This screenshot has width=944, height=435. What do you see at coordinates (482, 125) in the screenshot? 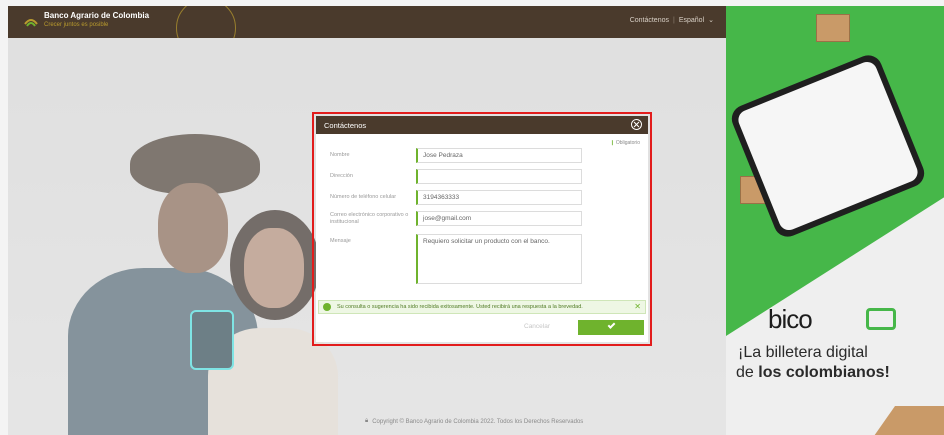
I see `modal-header: Contáctenos` at bounding box center [482, 125].